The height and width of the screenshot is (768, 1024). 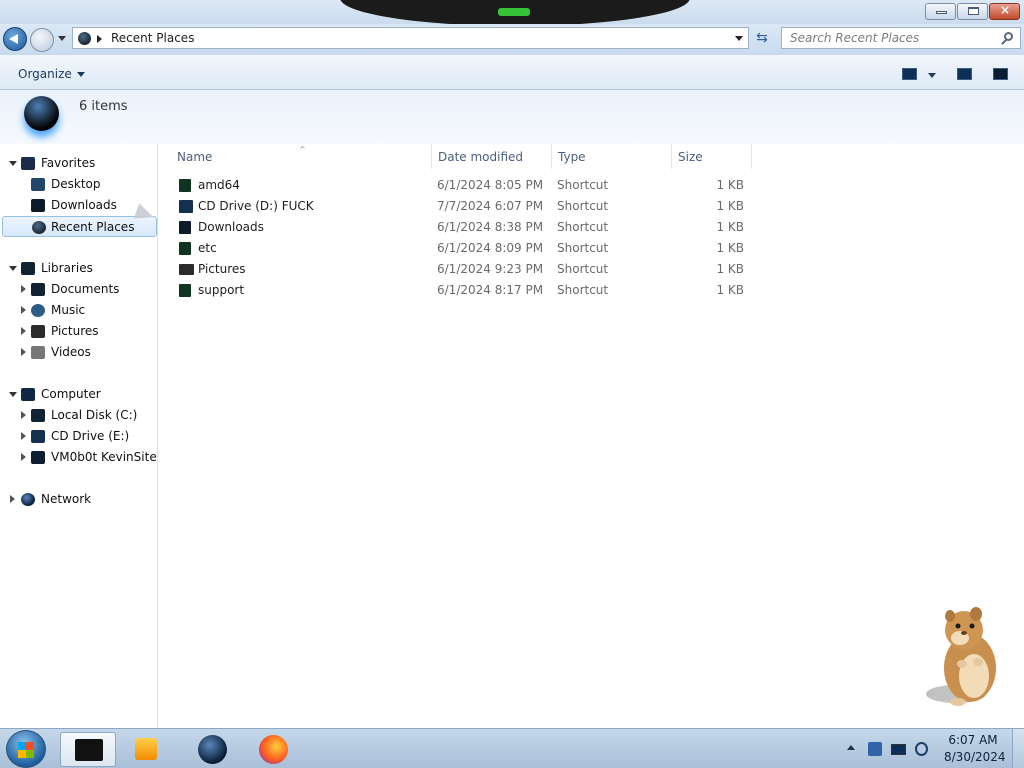 I want to click on breadcrumb-arrow-icon, so click(x=99, y=39).